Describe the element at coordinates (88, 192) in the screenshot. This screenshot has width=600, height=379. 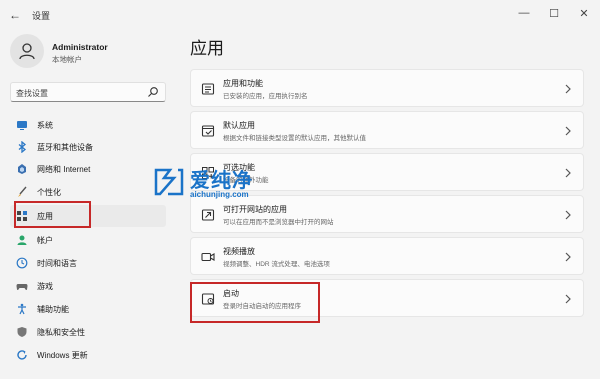
I see `sidebar-item-personalization: 个性化` at that location.